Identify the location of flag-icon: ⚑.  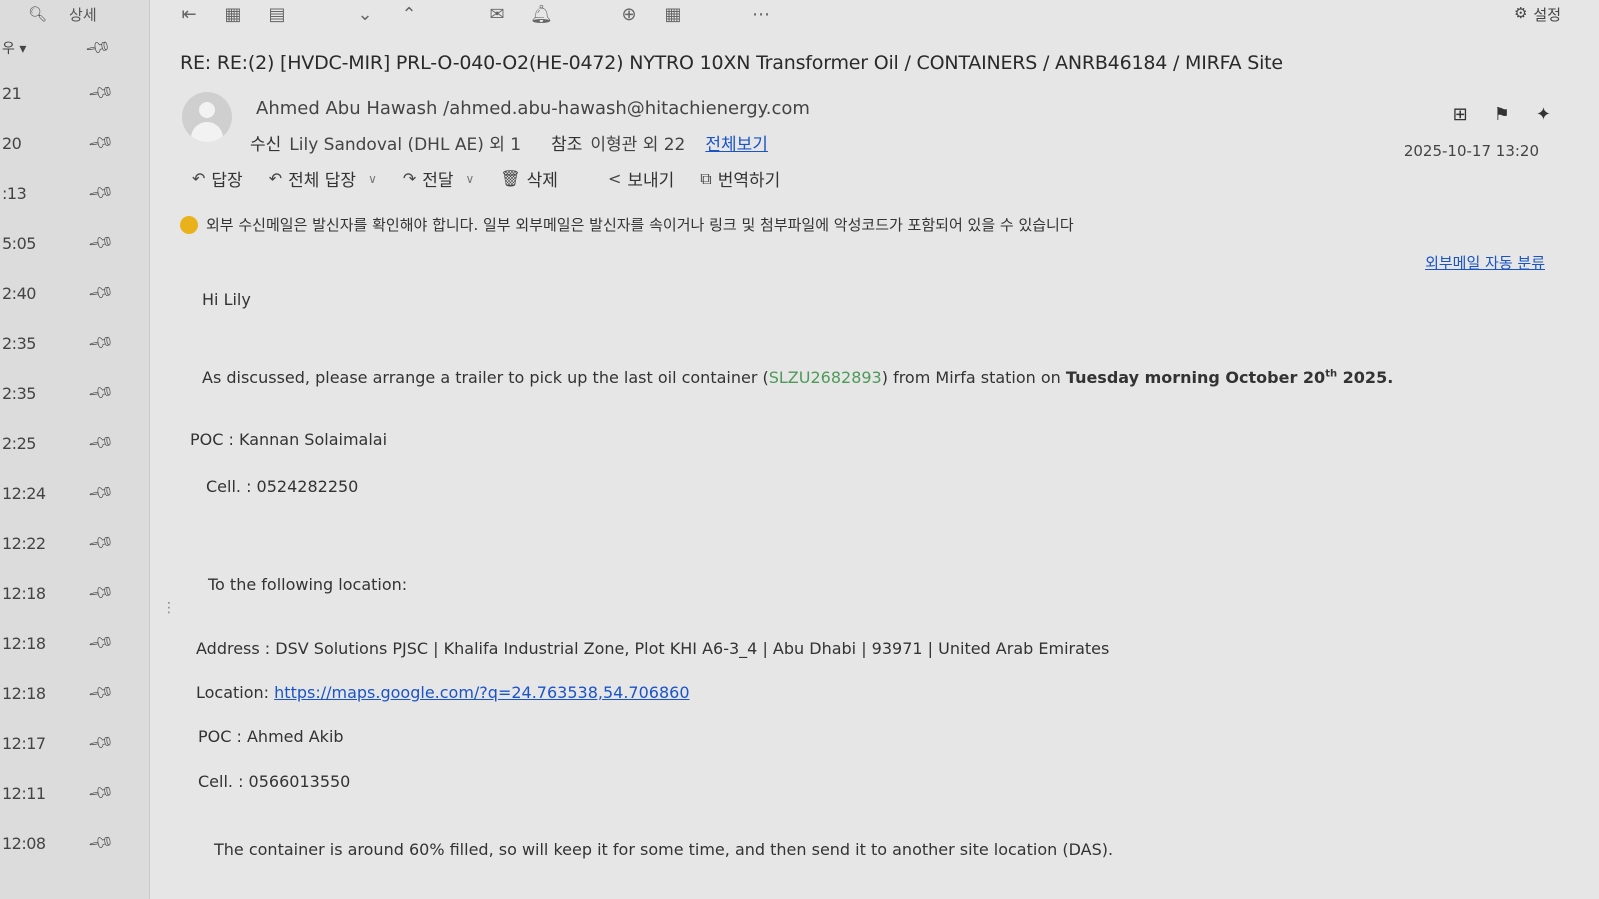
(1502, 114).